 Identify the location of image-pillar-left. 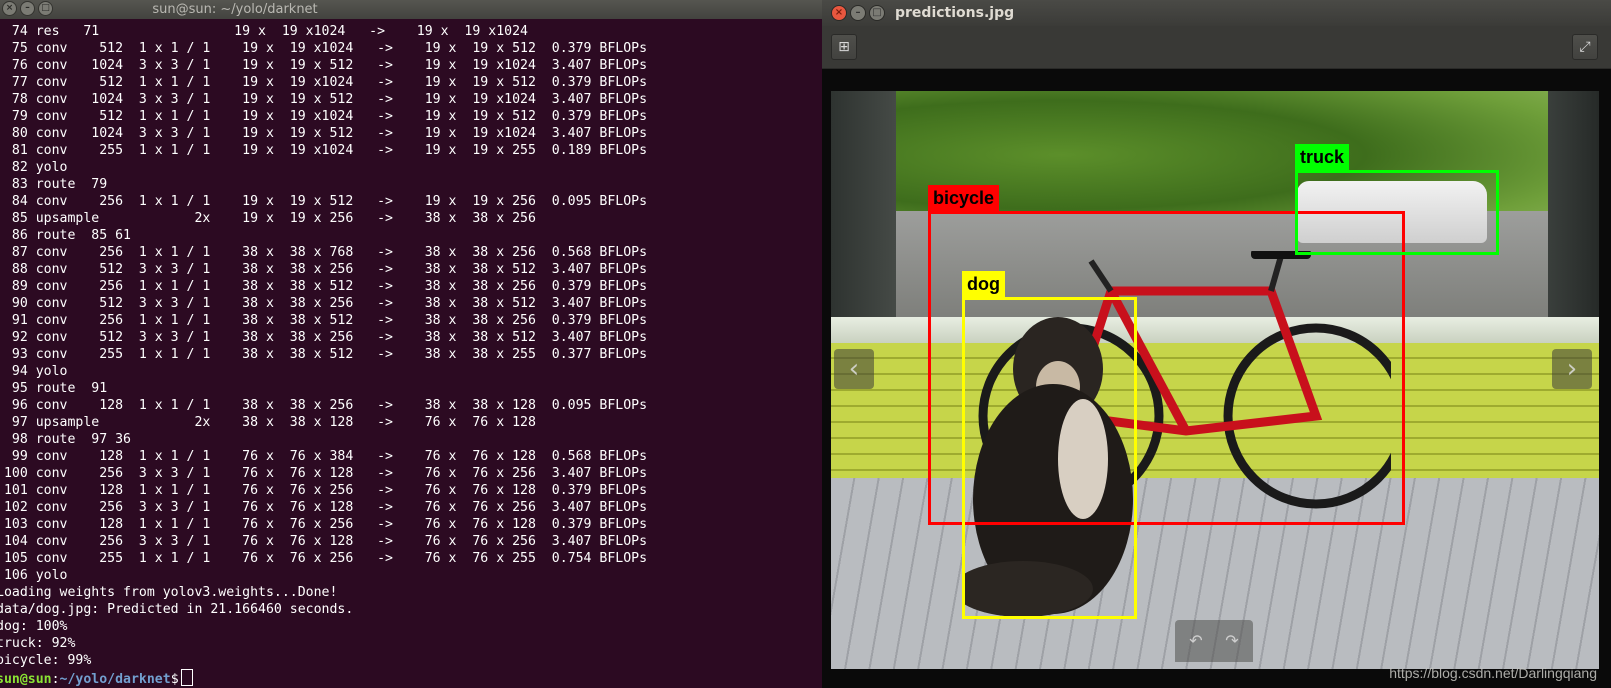
(863, 216).